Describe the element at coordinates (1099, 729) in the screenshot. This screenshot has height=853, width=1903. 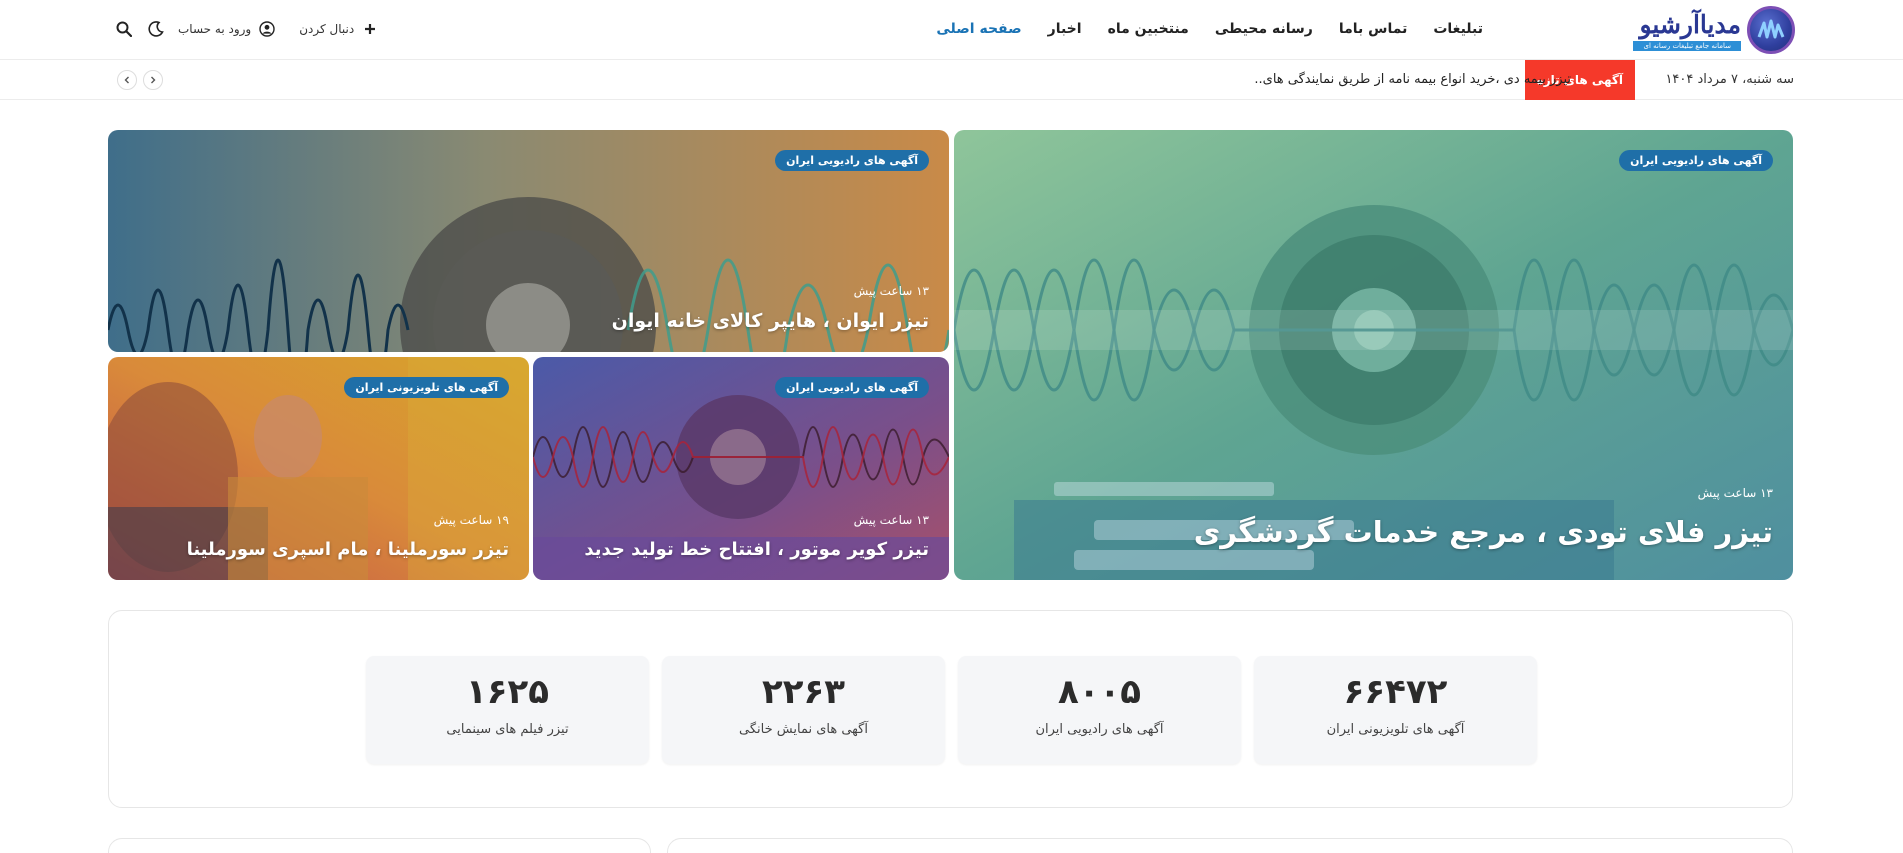
I see `stat-label: آگهی های رادیویی ایران` at that location.